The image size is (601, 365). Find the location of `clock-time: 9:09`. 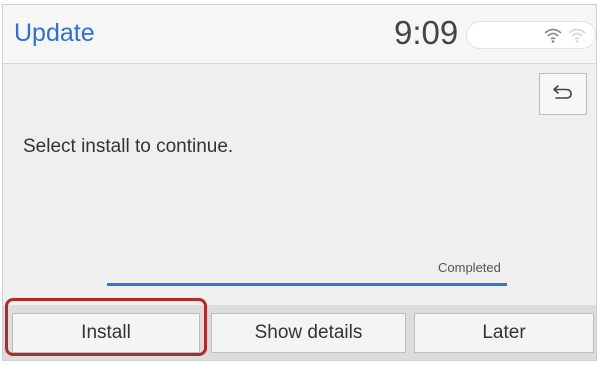

clock-time: 9:09 is located at coordinates (426, 32).